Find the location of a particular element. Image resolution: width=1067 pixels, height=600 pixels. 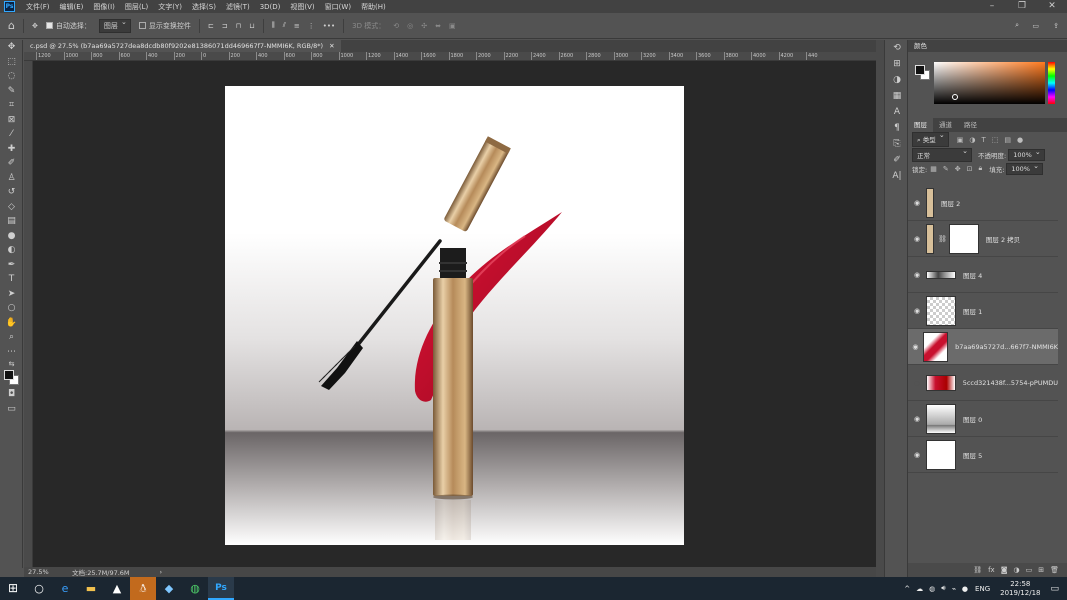

quick-select-tool-icon: ✎ is located at coordinates (11, 91).